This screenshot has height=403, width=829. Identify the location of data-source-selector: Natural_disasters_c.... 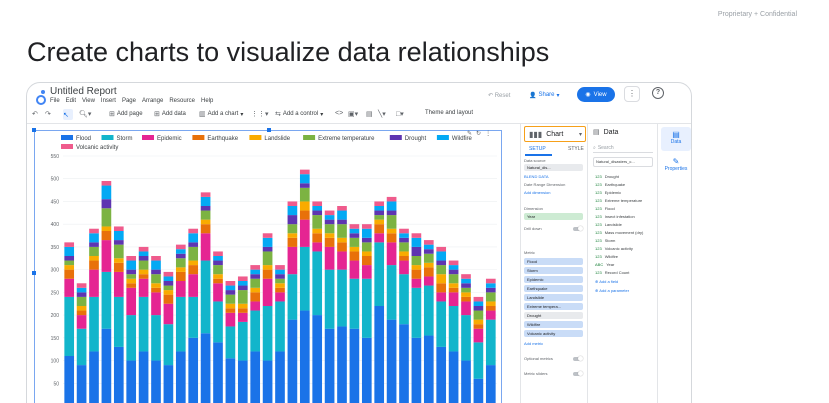
(623, 162).